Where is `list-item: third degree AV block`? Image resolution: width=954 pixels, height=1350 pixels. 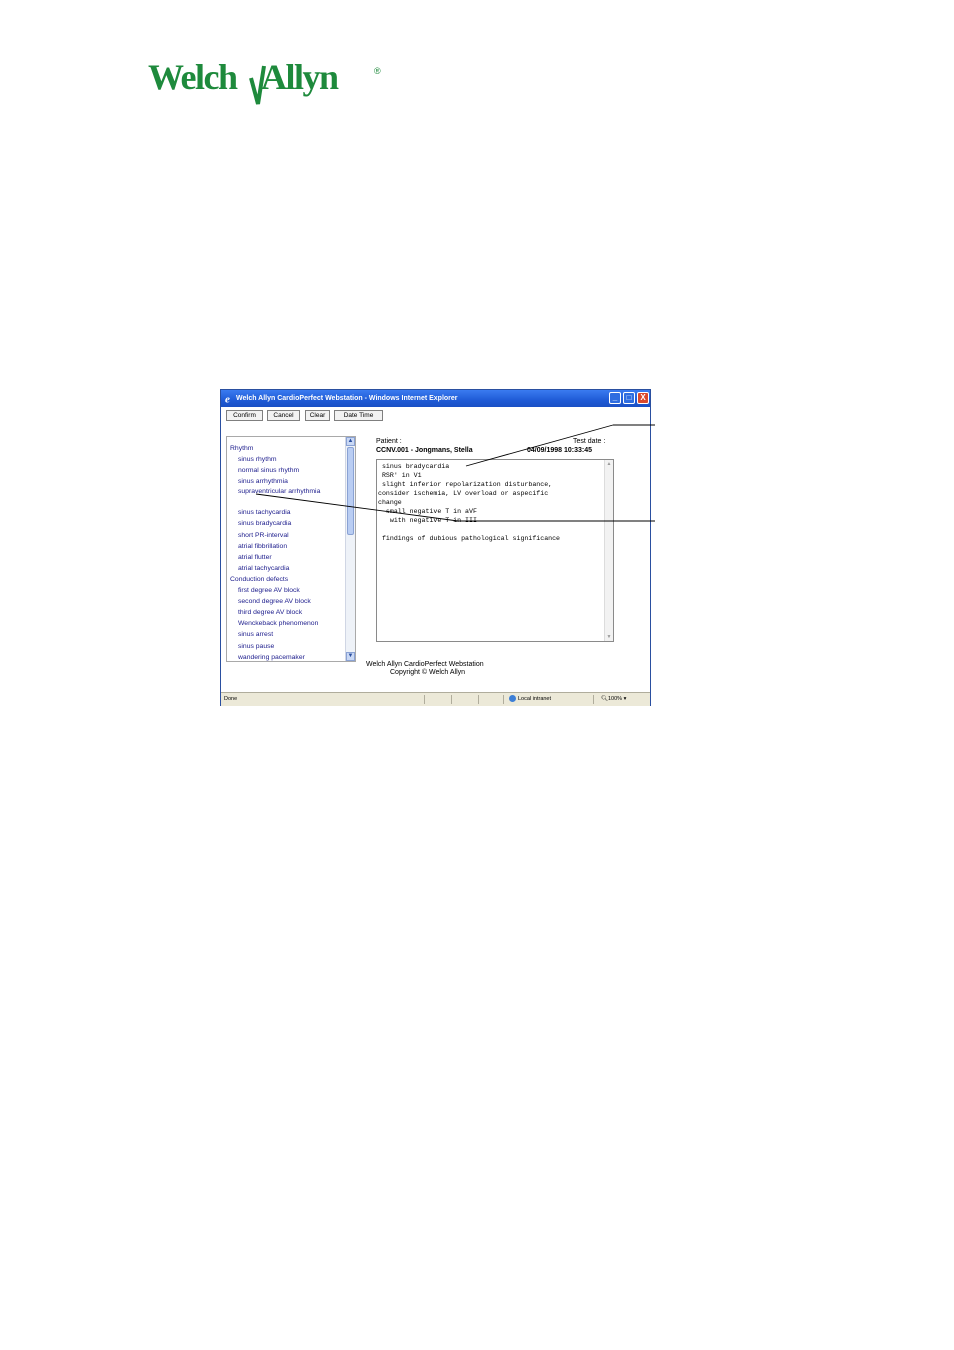
list-item: third degree AV block is located at coordinates (286, 612).